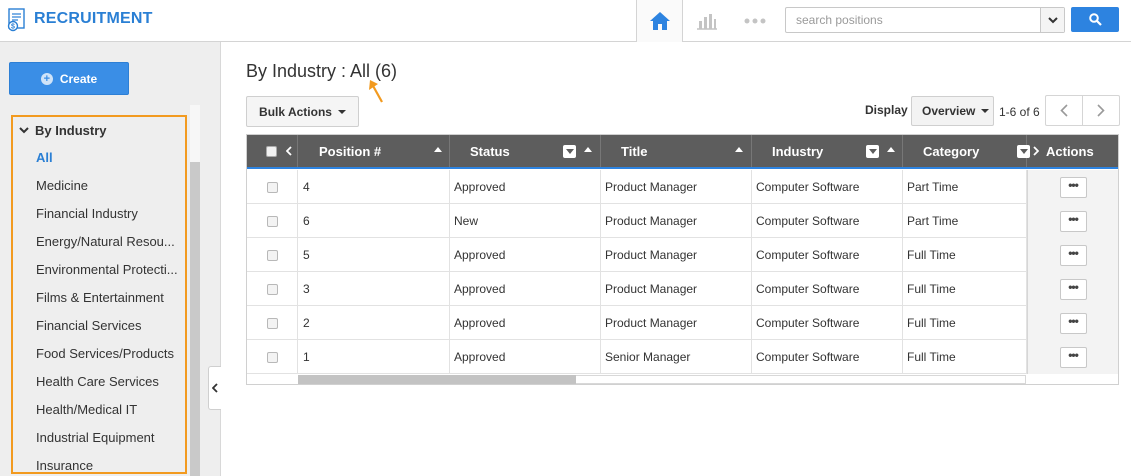 Image resolution: width=1131 pixels, height=476 pixels. I want to click on caret-down-icon, so click(985, 111).